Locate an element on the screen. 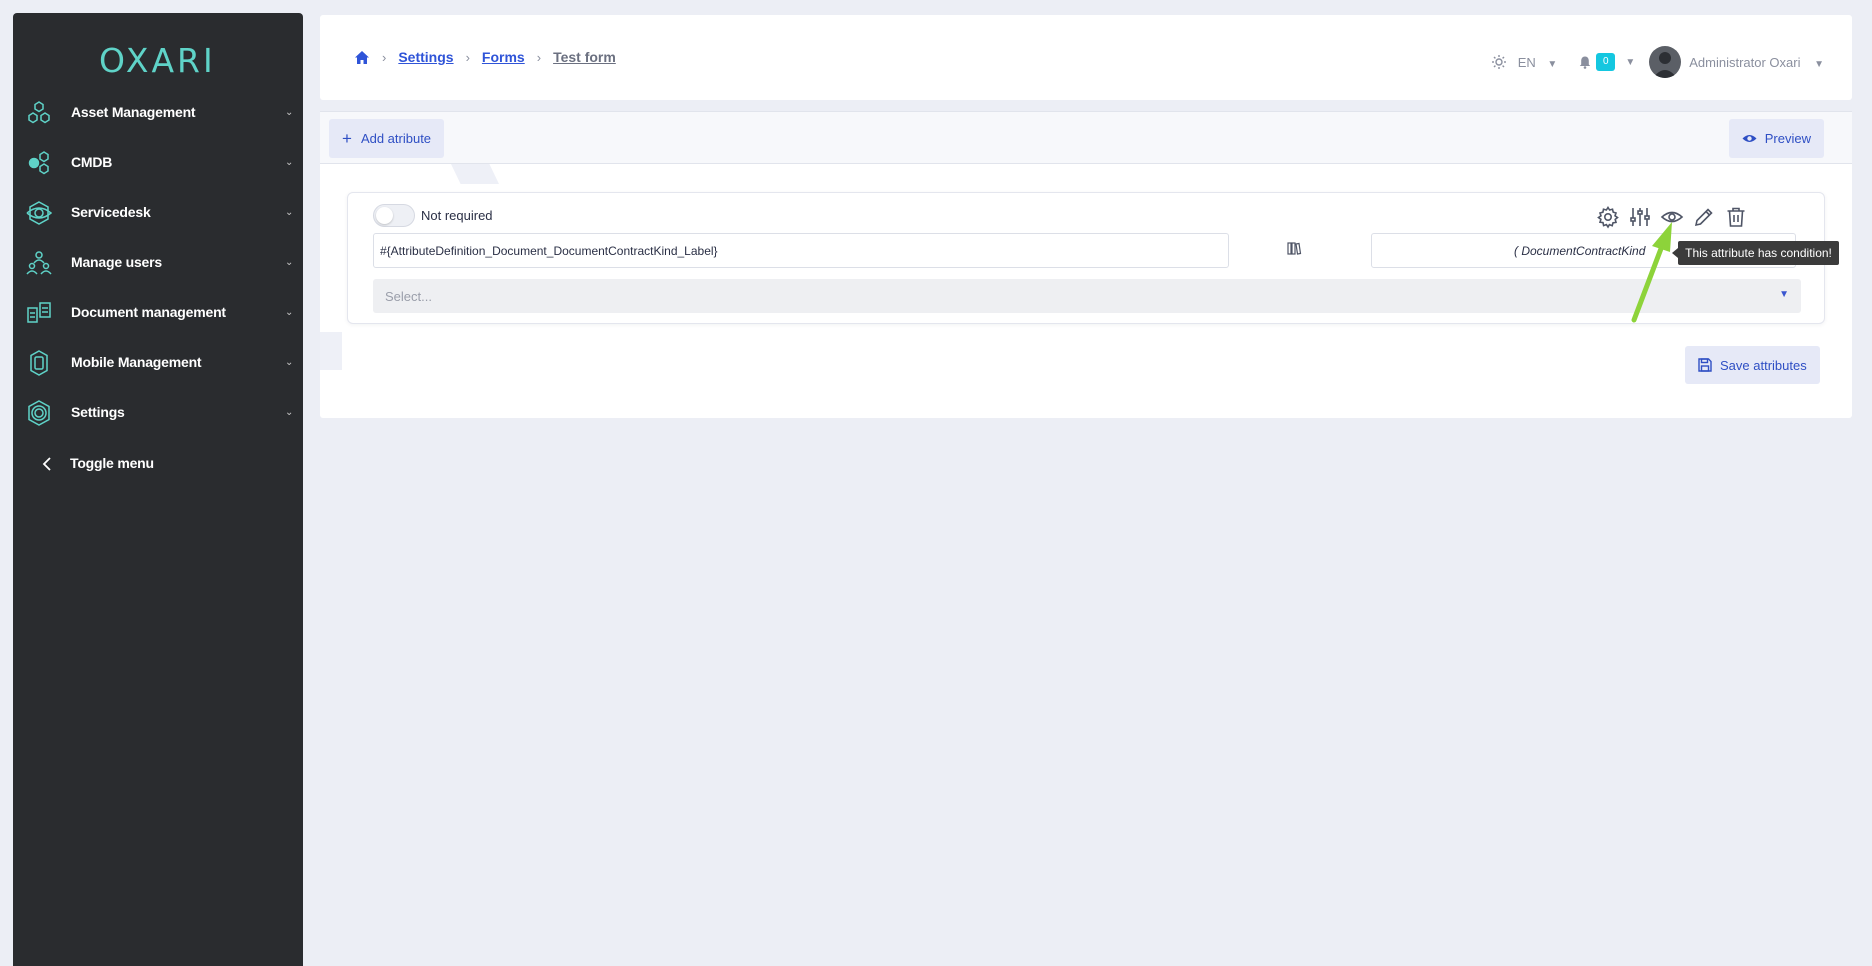 Image resolution: width=1872 pixels, height=966 pixels. add-attribute-button: + Add atribute is located at coordinates (387, 138).